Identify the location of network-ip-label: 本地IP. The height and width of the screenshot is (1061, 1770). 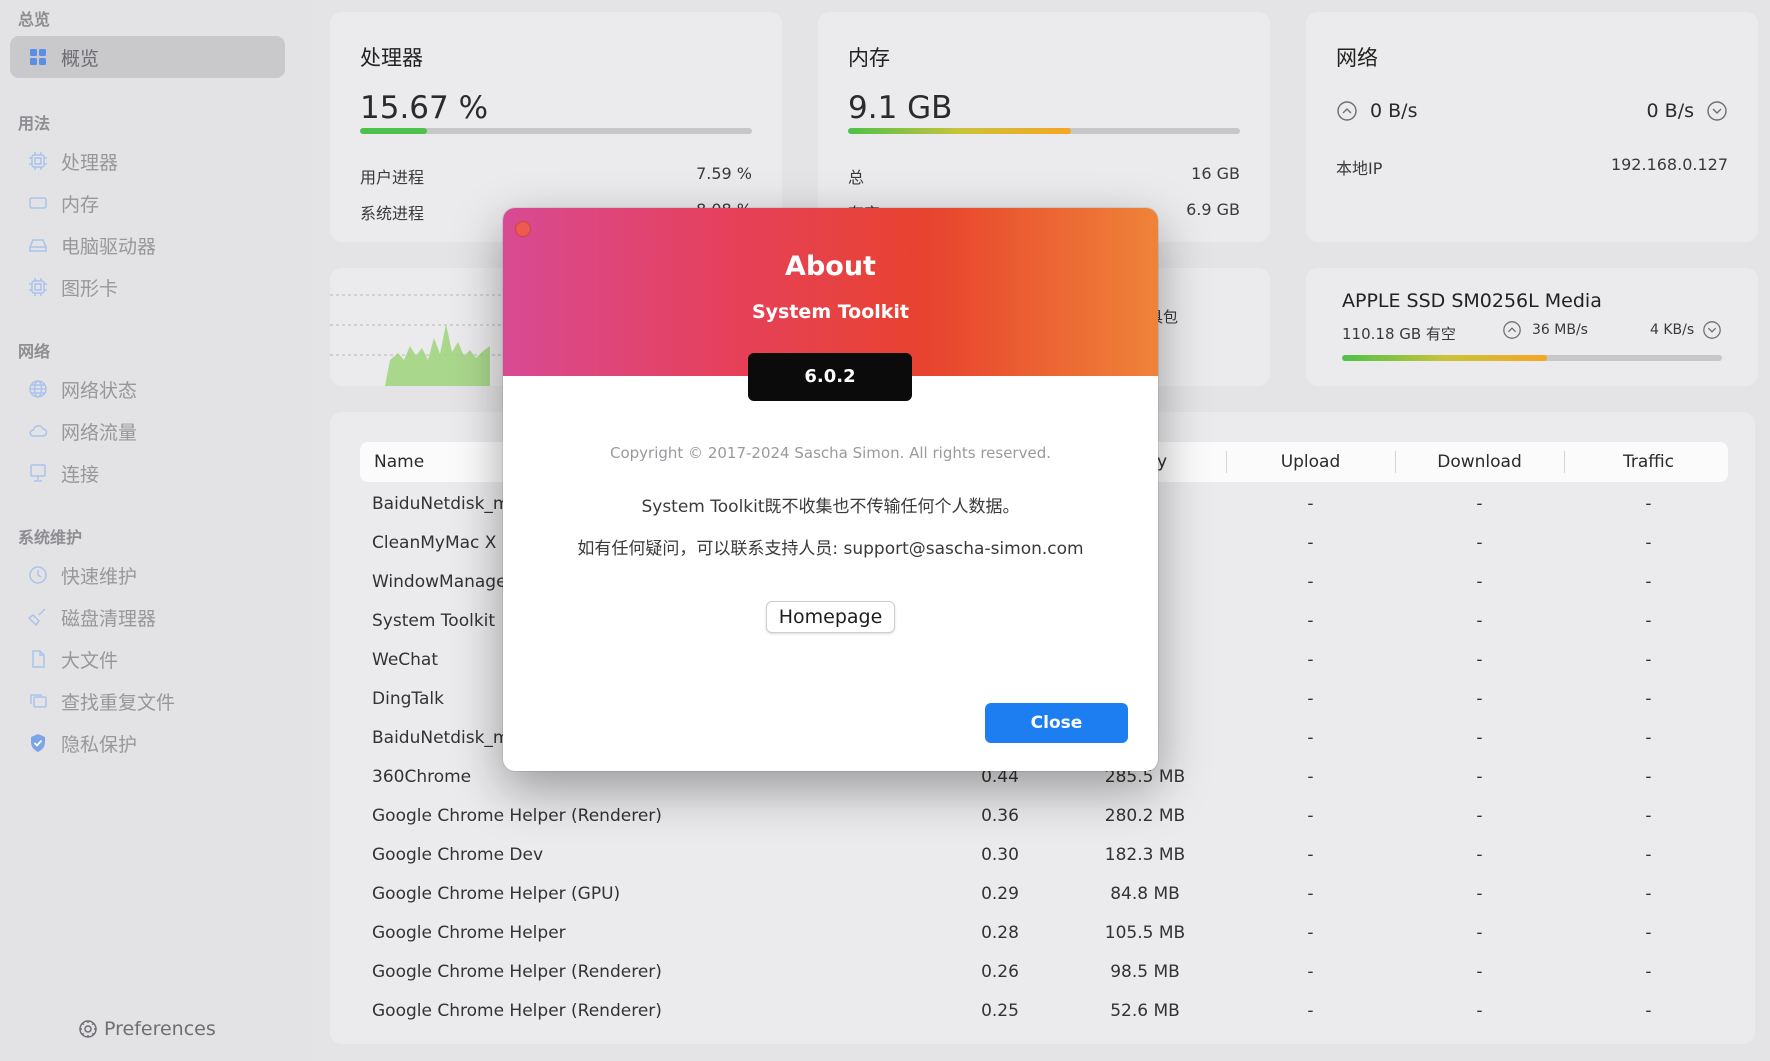
(1359, 168).